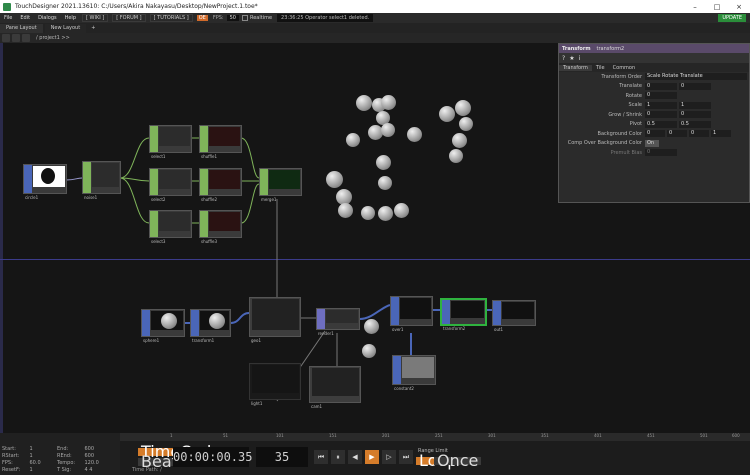 The image size is (750, 475). I want to click on tutorials-button: [ TUTORIALS ], so click(171, 18).